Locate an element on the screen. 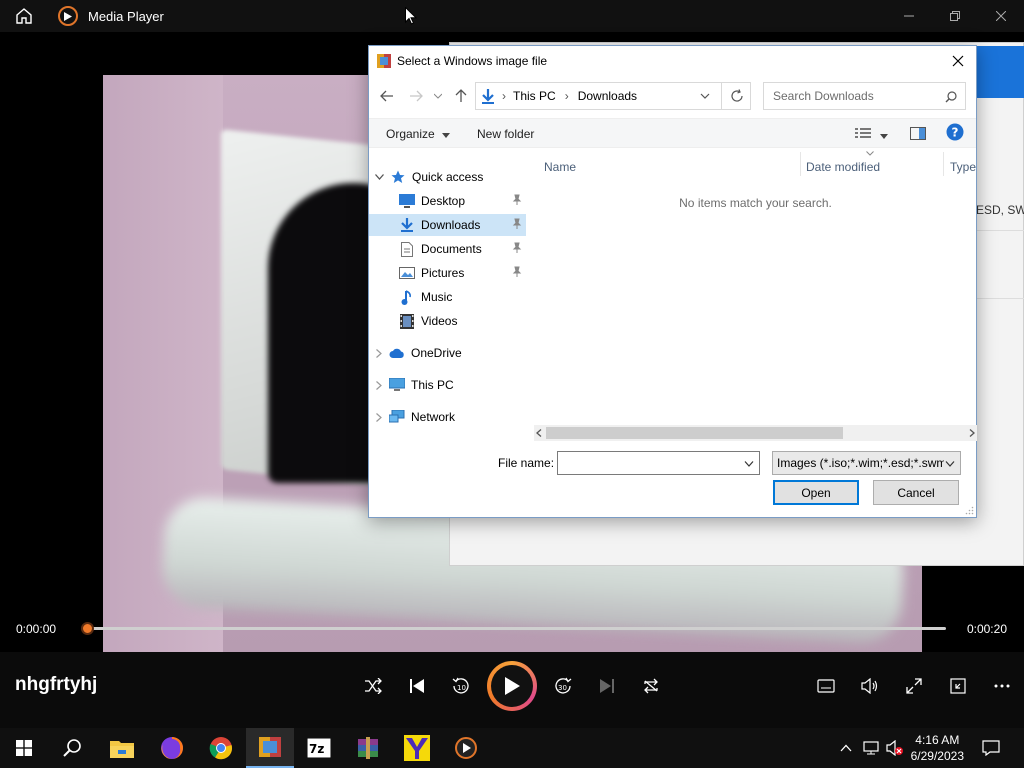 The height and width of the screenshot is (768, 1024). back-button is located at coordinates (387, 96).